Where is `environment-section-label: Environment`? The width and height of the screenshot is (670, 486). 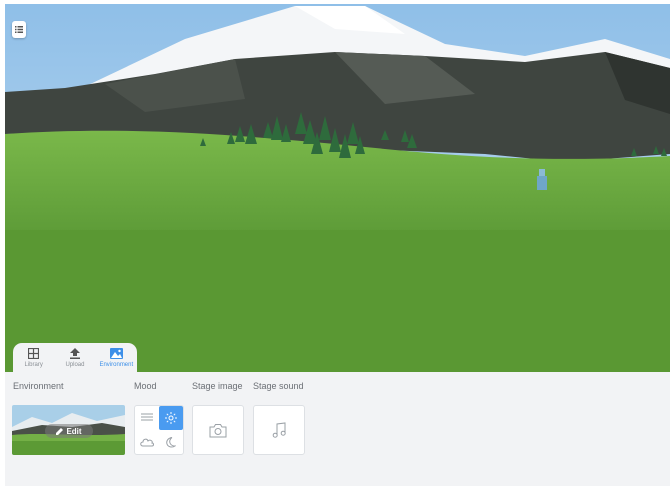
environment-section-label: Environment is located at coordinates (38, 386).